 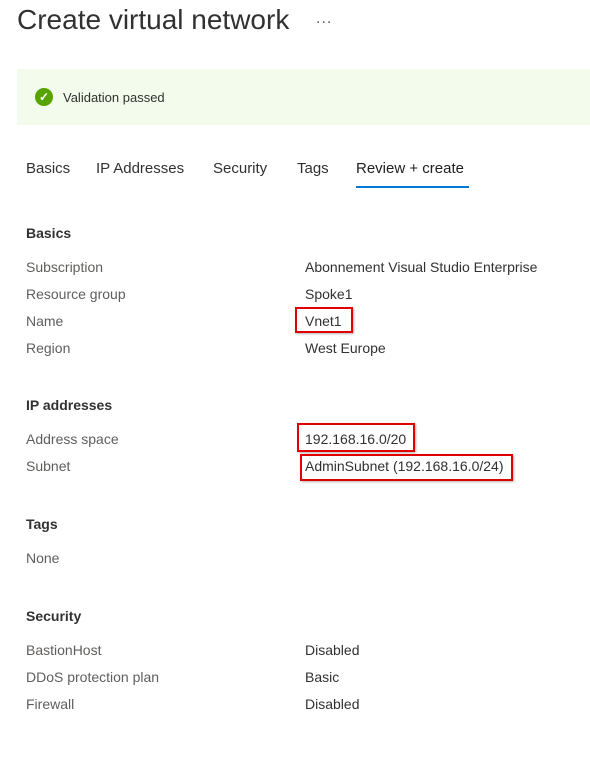 I want to click on validation-text: Validation passed, so click(x=114, y=97).